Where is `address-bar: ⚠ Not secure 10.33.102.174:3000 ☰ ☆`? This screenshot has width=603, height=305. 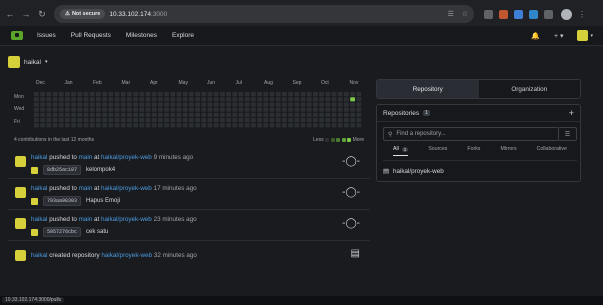 address-bar: ⚠ Not secure 10.33.102.174:3000 ☰ ☆ is located at coordinates (264, 14).